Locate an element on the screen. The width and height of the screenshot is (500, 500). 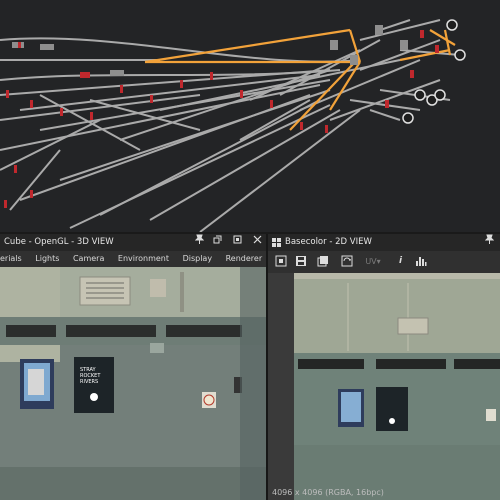
save-icon is located at coordinates (300, 261).